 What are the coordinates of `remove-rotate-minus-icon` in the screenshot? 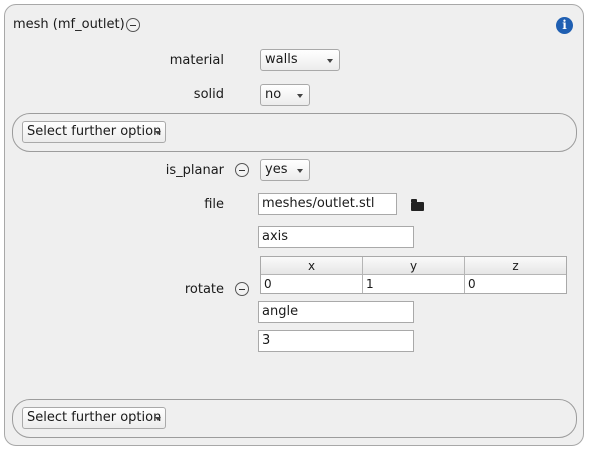 It's located at (242, 289).